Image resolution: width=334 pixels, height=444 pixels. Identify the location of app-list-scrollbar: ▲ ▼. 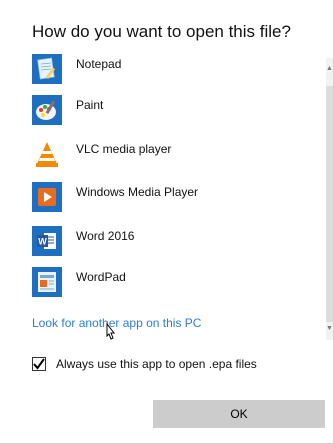
(329, 199).